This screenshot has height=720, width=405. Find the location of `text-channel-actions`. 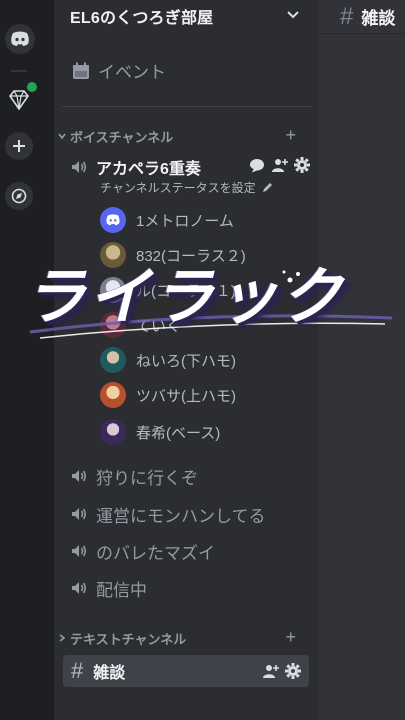

text-channel-actions is located at coordinates (281, 671).